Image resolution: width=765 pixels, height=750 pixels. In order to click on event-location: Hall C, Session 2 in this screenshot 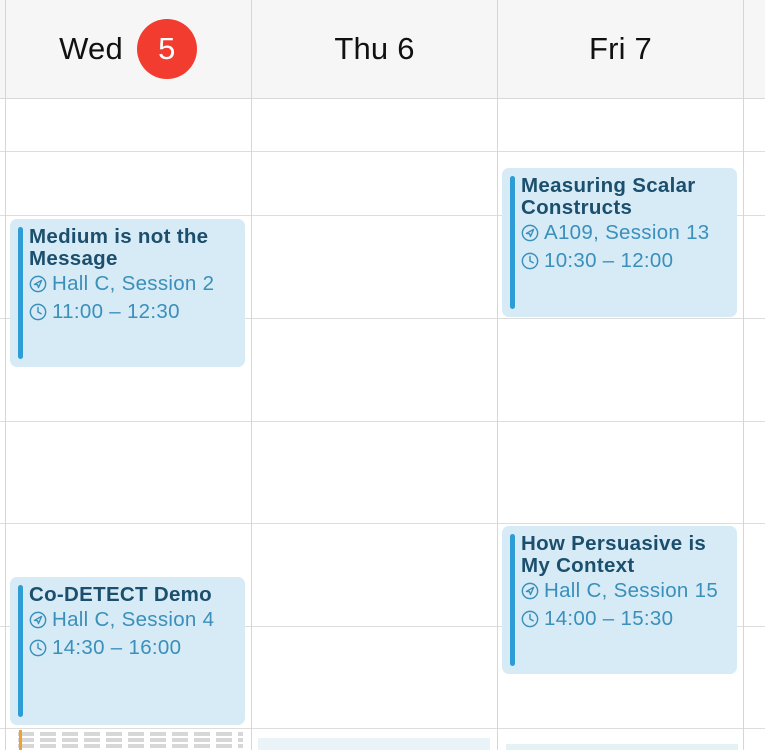, I will do `click(133, 284)`.